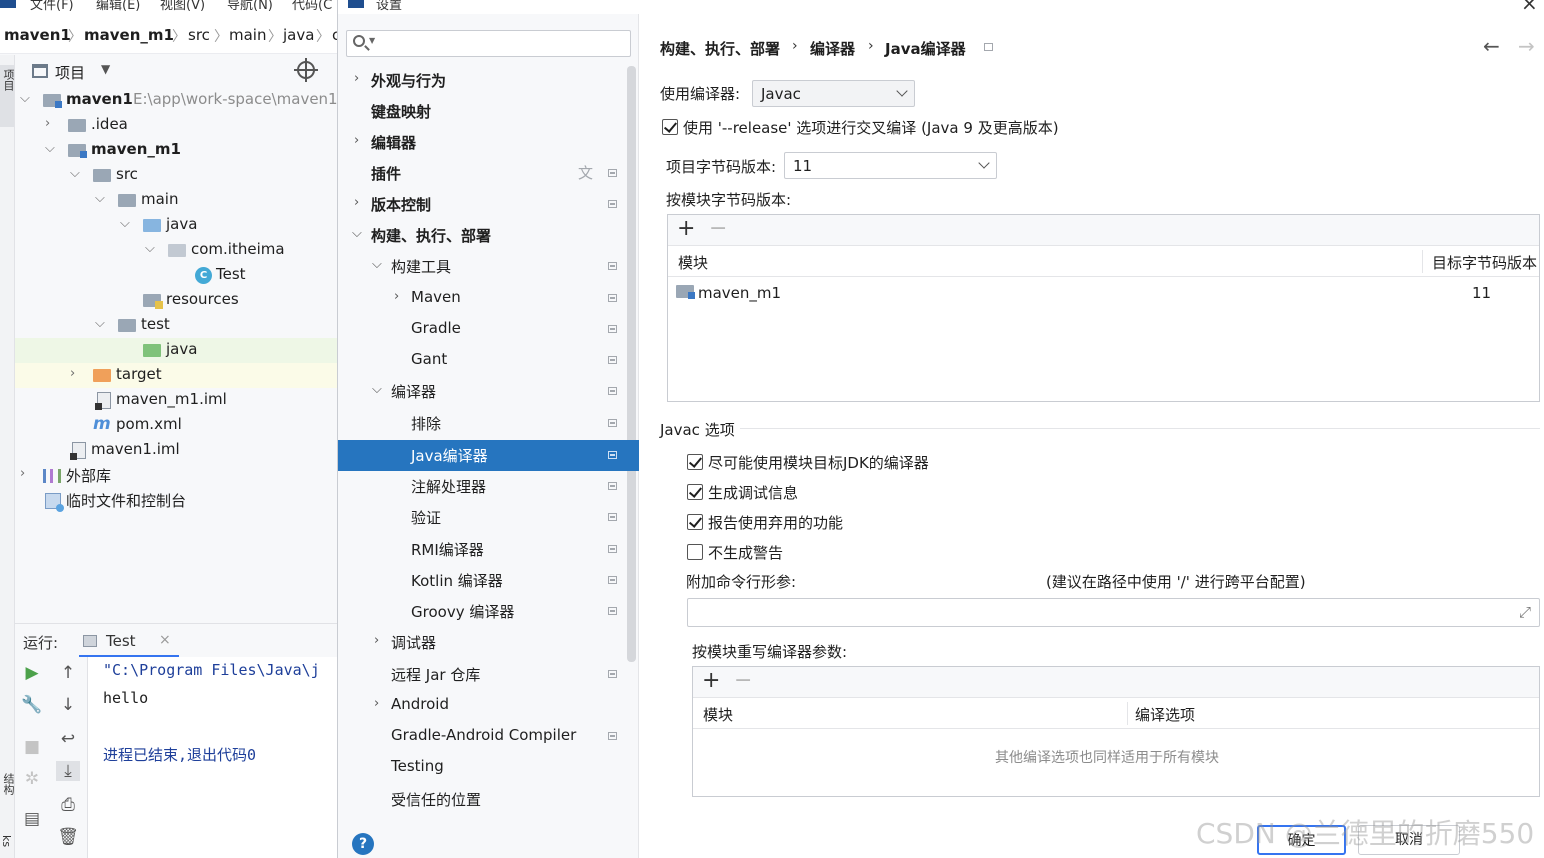 The width and height of the screenshot is (1544, 858). What do you see at coordinates (8, 80) in the screenshot?
I see `stripe-label-project: 项目` at bounding box center [8, 80].